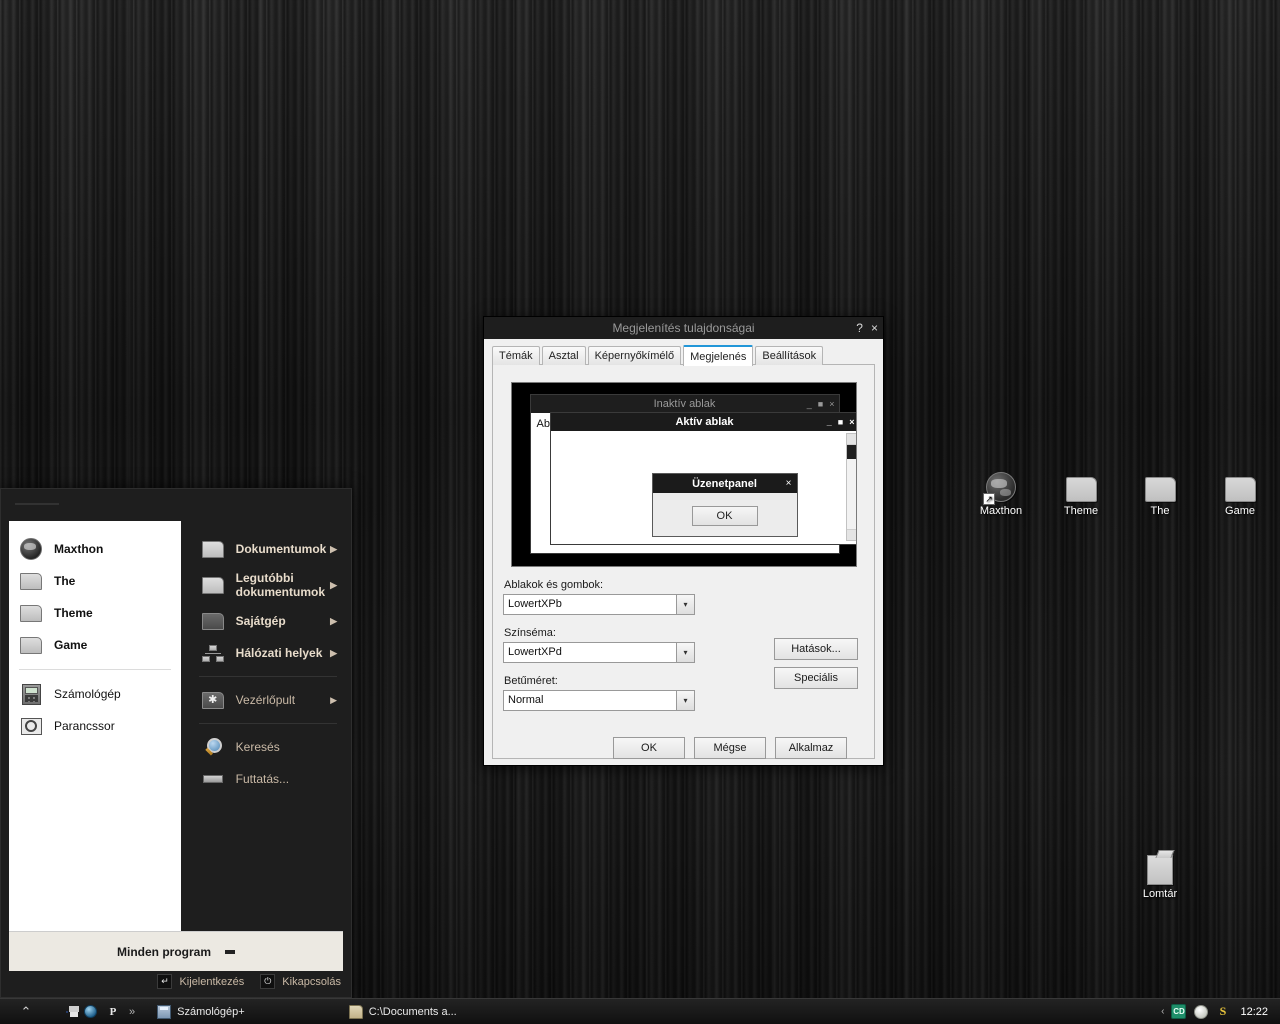 Image resolution: width=1280 pixels, height=1024 pixels. Describe the element at coordinates (268, 549) in the screenshot. I see `start-item-dokumentumok: Dokumentumok ▶` at that location.